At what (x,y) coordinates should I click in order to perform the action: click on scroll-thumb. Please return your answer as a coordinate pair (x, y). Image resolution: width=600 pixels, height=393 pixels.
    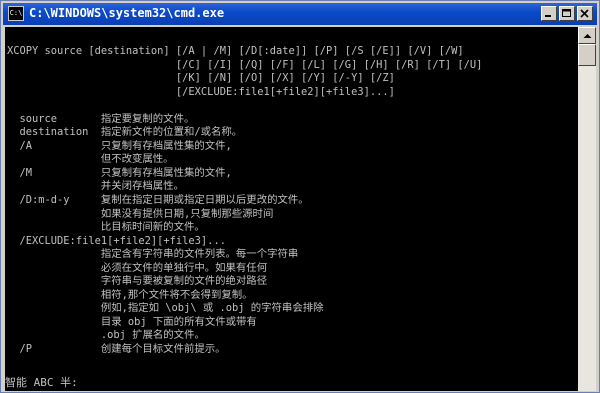
    Looking at the image, I should click on (587, 55).